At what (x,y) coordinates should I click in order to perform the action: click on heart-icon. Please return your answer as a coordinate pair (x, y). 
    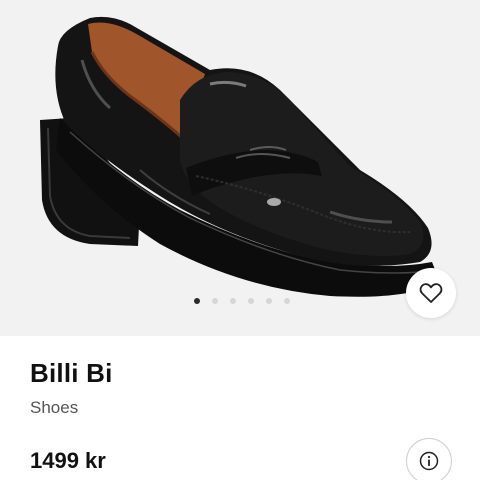
    Looking at the image, I should click on (431, 293).